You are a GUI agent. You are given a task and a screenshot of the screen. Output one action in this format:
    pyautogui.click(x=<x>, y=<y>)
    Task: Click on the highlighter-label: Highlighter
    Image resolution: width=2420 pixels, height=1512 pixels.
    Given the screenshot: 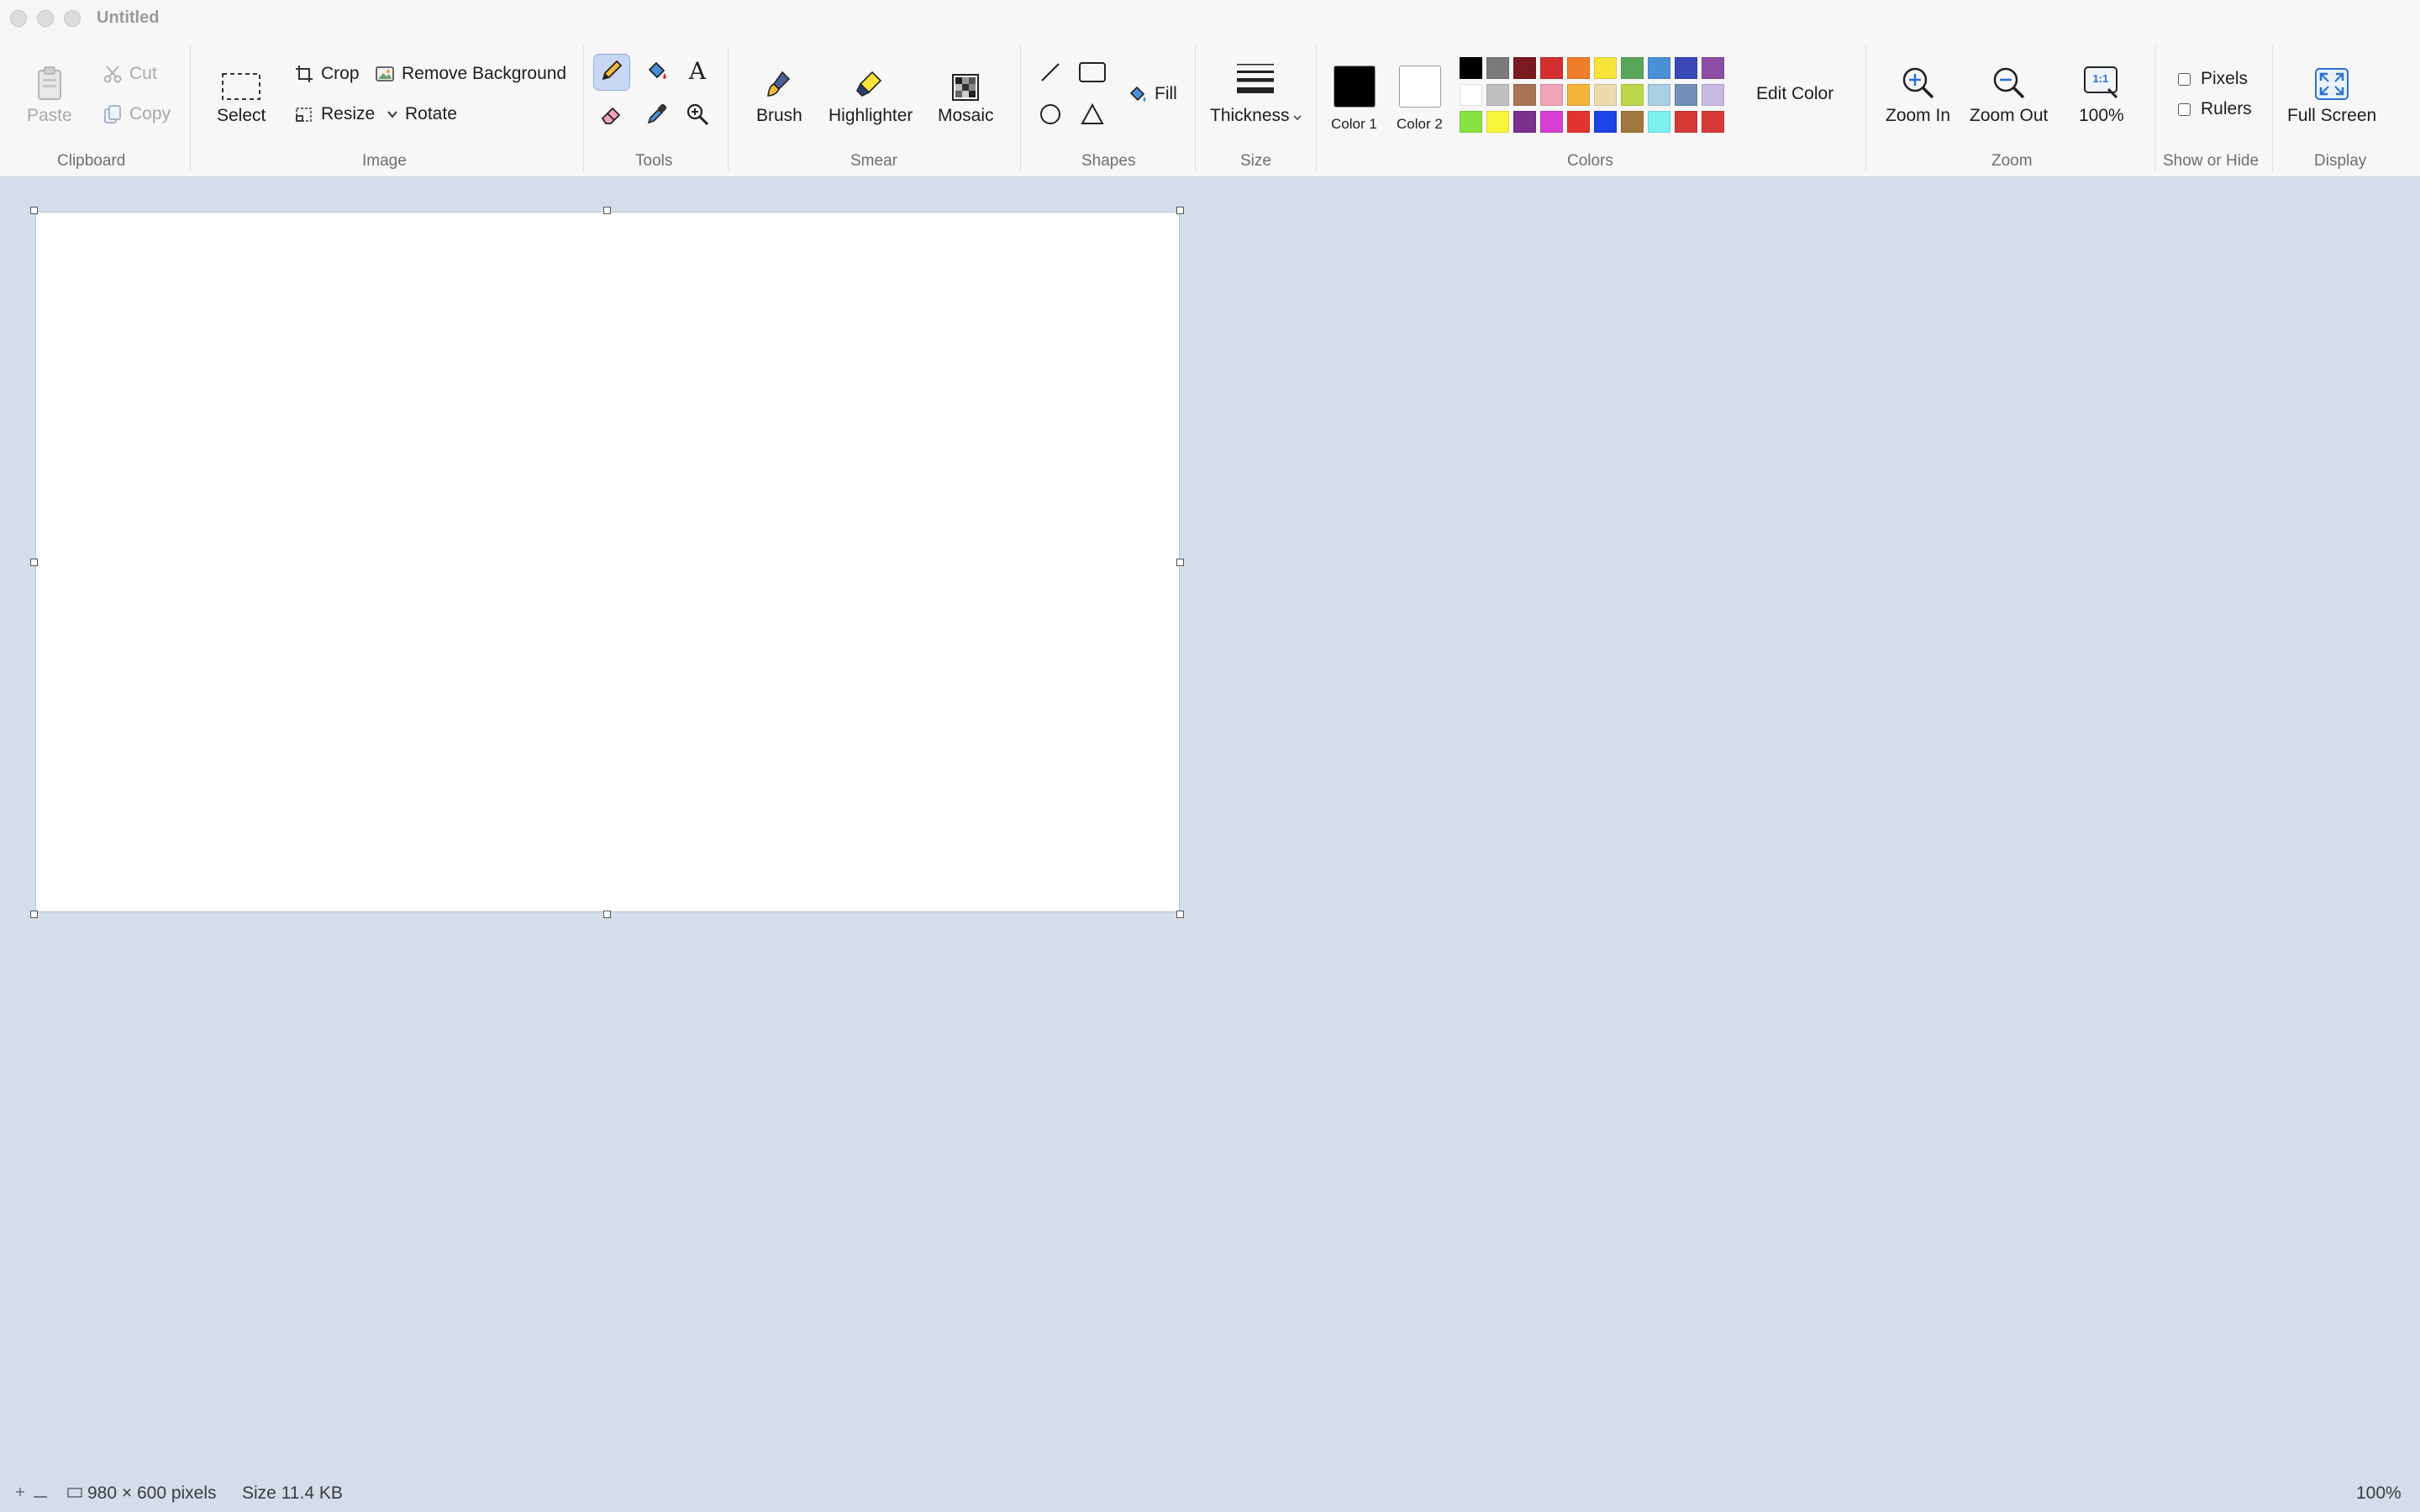 What is the action you would take?
    pyautogui.click(x=871, y=115)
    